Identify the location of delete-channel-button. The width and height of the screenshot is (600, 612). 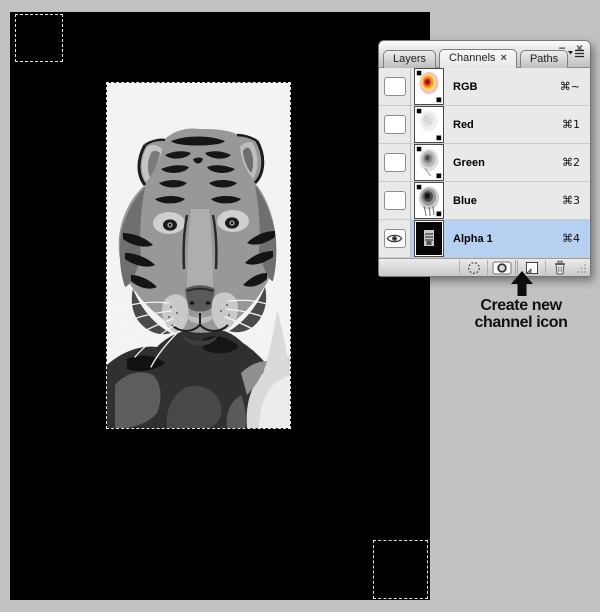
(559, 267).